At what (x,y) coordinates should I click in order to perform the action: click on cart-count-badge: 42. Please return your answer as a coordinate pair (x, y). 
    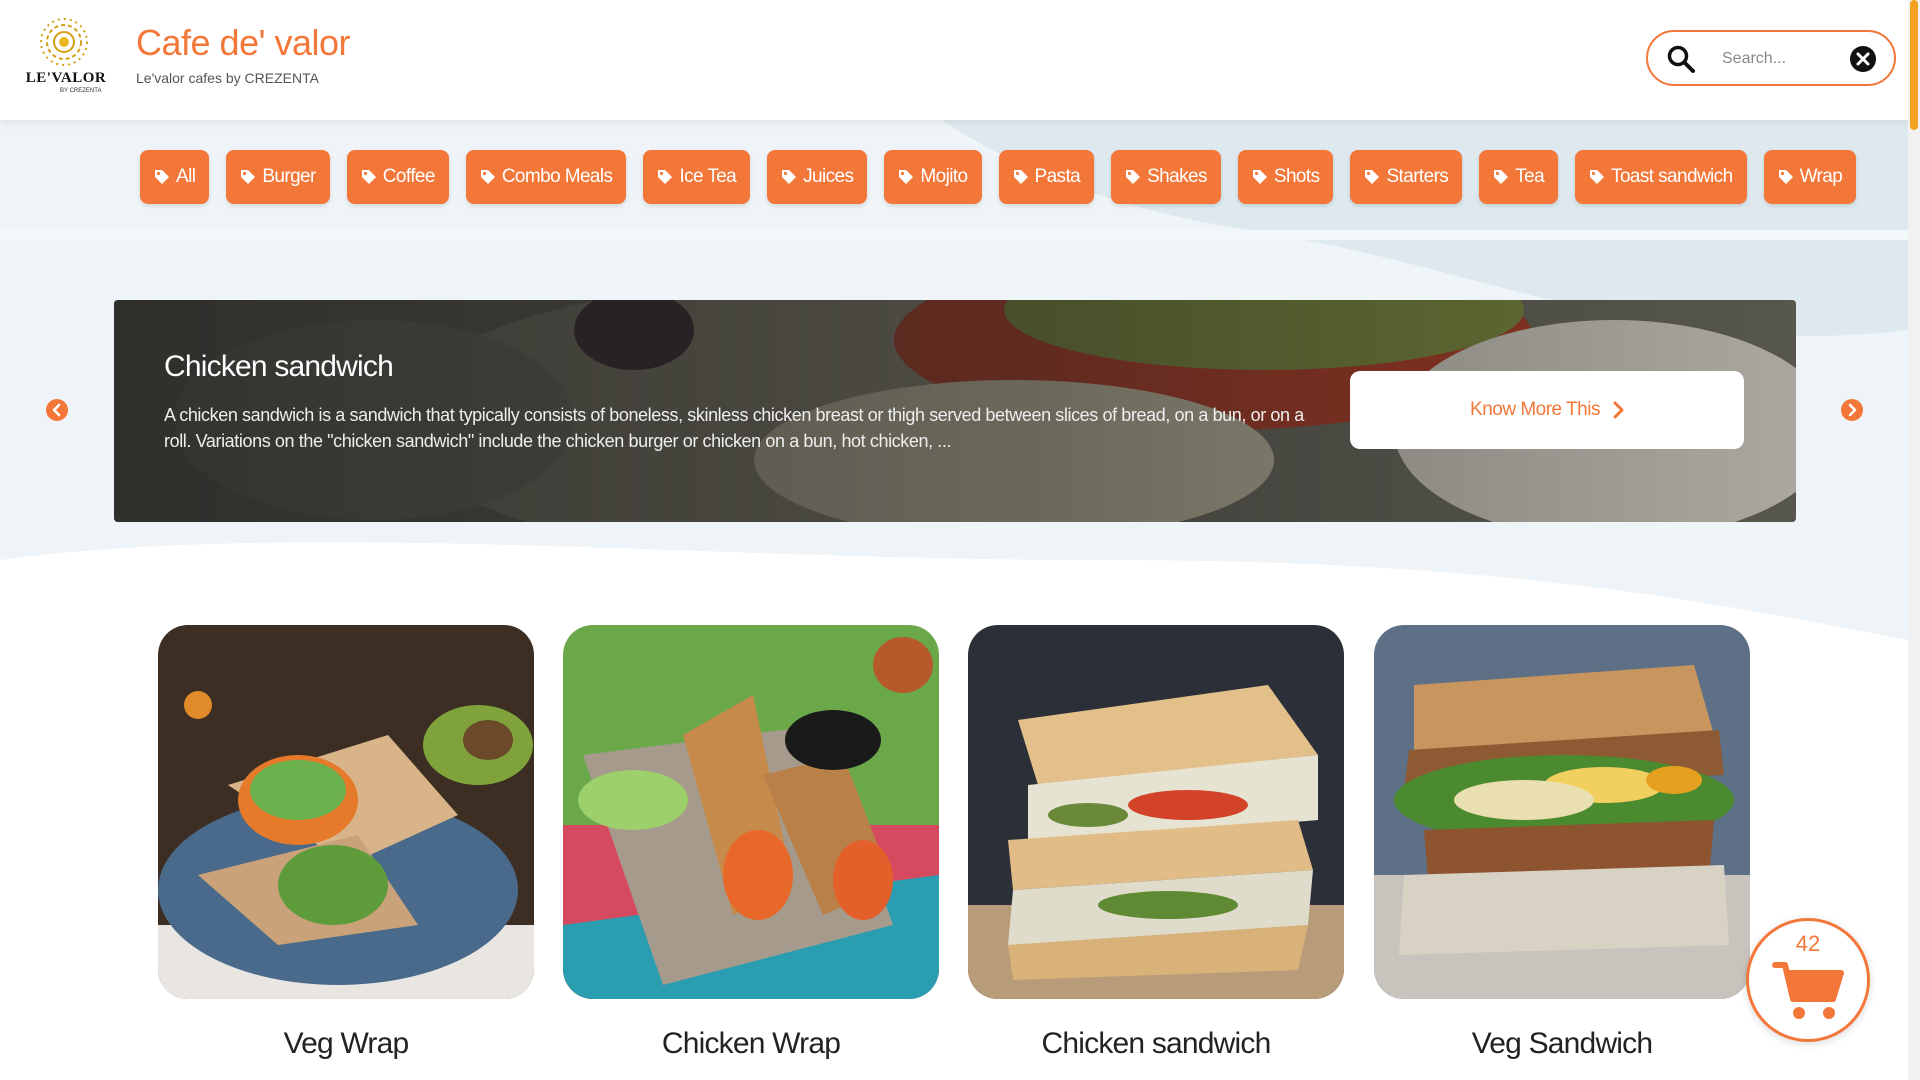
    Looking at the image, I should click on (1808, 943).